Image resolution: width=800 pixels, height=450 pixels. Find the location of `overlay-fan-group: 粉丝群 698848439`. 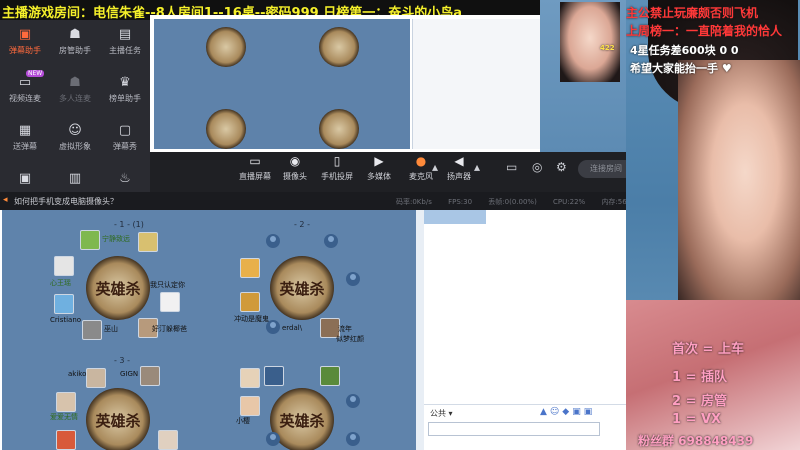

overlay-fan-group: 粉丝群 698848439 is located at coordinates (696, 441).